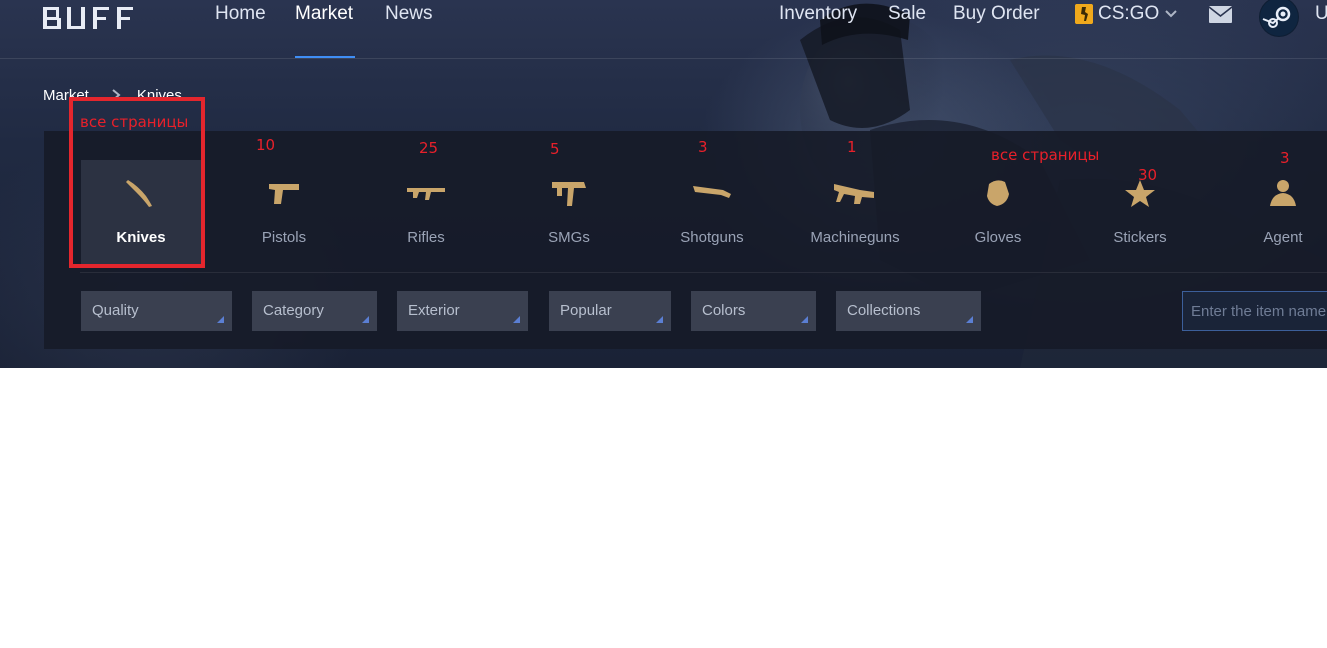 The height and width of the screenshot is (648, 1327). I want to click on category-shotguns: Shotguns, so click(712, 214).